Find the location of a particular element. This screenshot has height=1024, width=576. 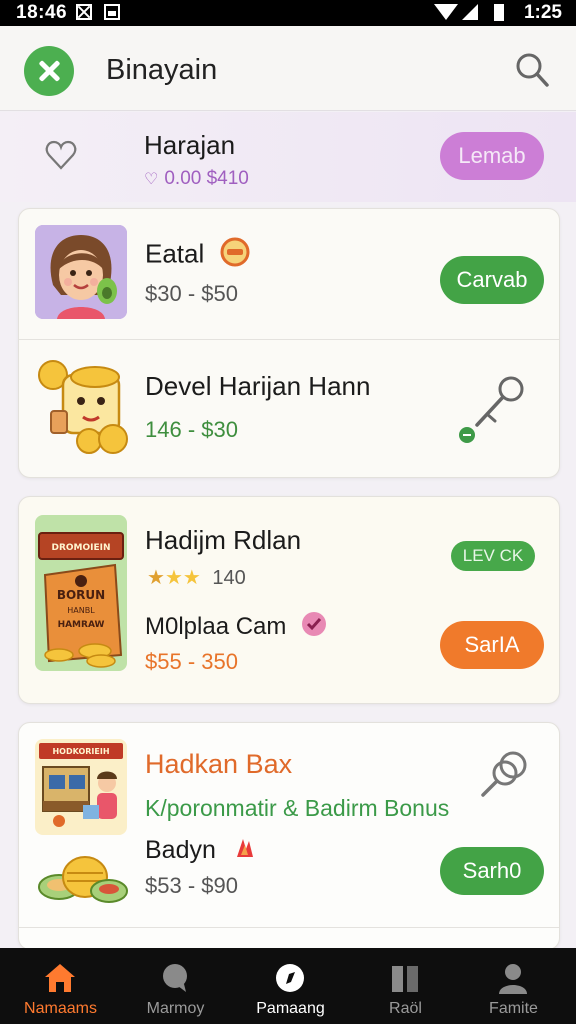

item-image is located at coordinates (83, 409).